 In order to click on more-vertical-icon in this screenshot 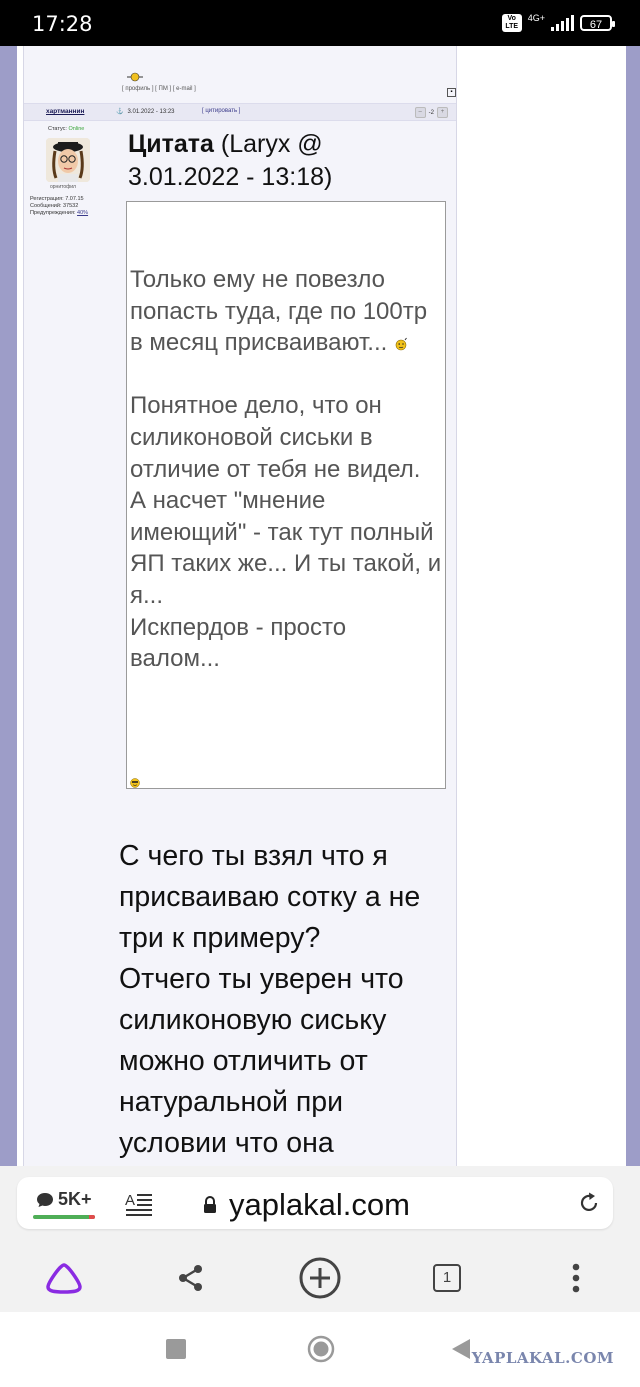, I will do `click(576, 1278)`.